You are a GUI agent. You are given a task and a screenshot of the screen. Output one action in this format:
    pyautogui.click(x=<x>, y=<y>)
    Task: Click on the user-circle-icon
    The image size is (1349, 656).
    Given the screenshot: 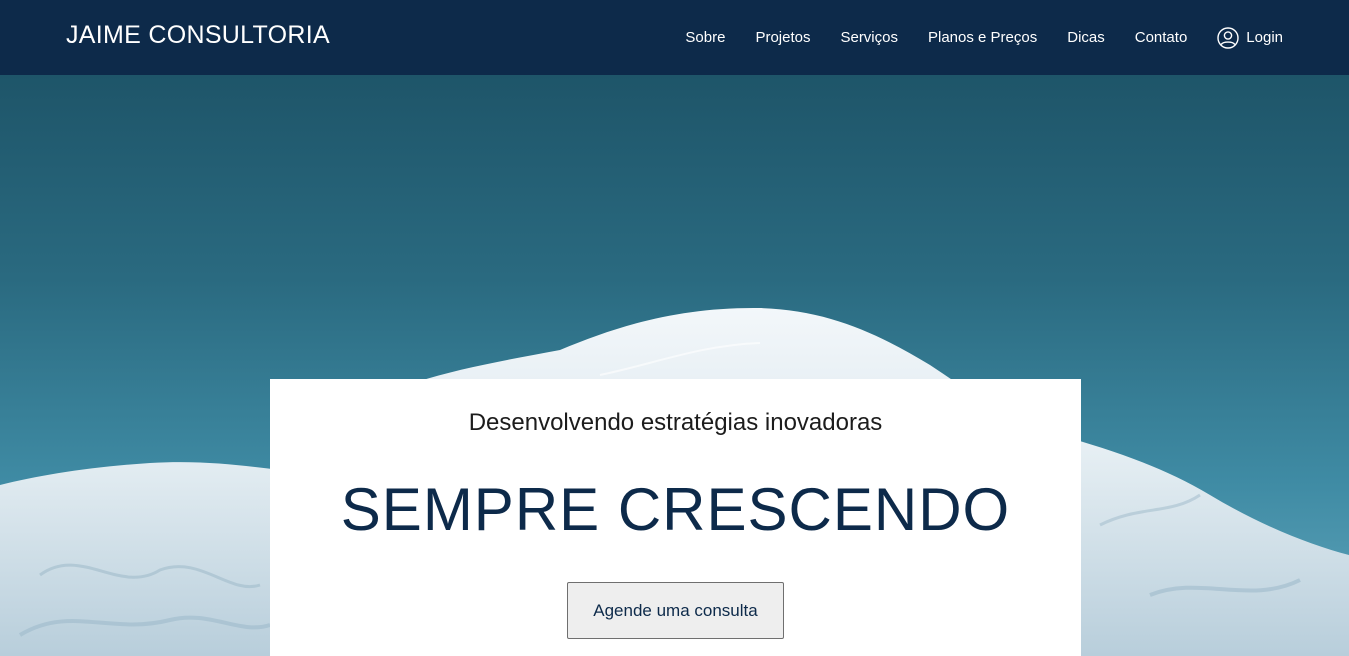 What is the action you would take?
    pyautogui.click(x=1228, y=37)
    